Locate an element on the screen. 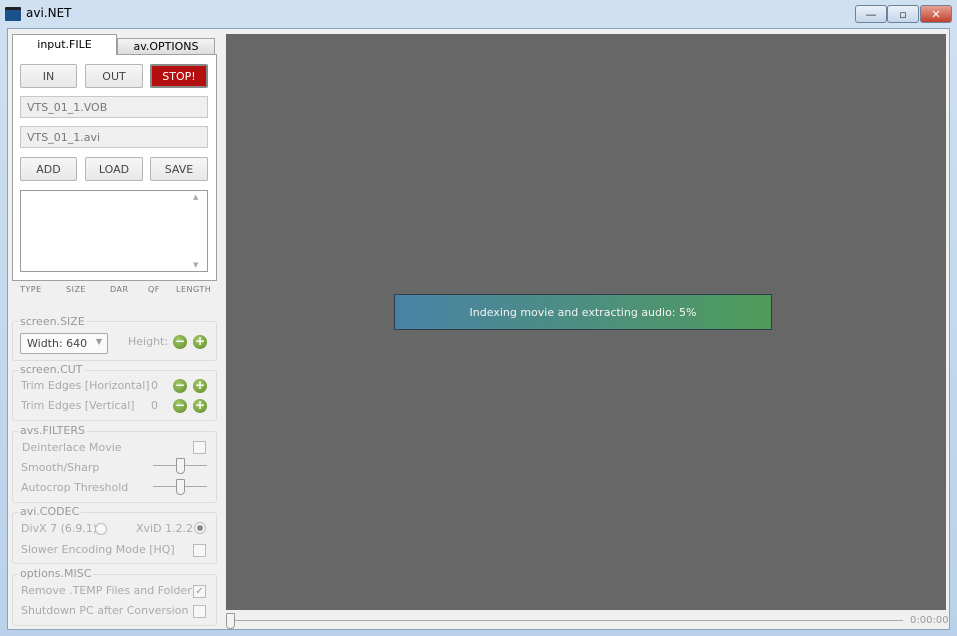  stop-button: STOP! is located at coordinates (179, 76).